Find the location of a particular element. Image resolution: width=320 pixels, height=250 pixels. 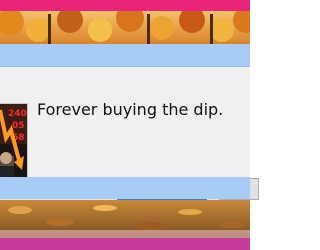

dialog-bottom-frame is located at coordinates (125, 188).